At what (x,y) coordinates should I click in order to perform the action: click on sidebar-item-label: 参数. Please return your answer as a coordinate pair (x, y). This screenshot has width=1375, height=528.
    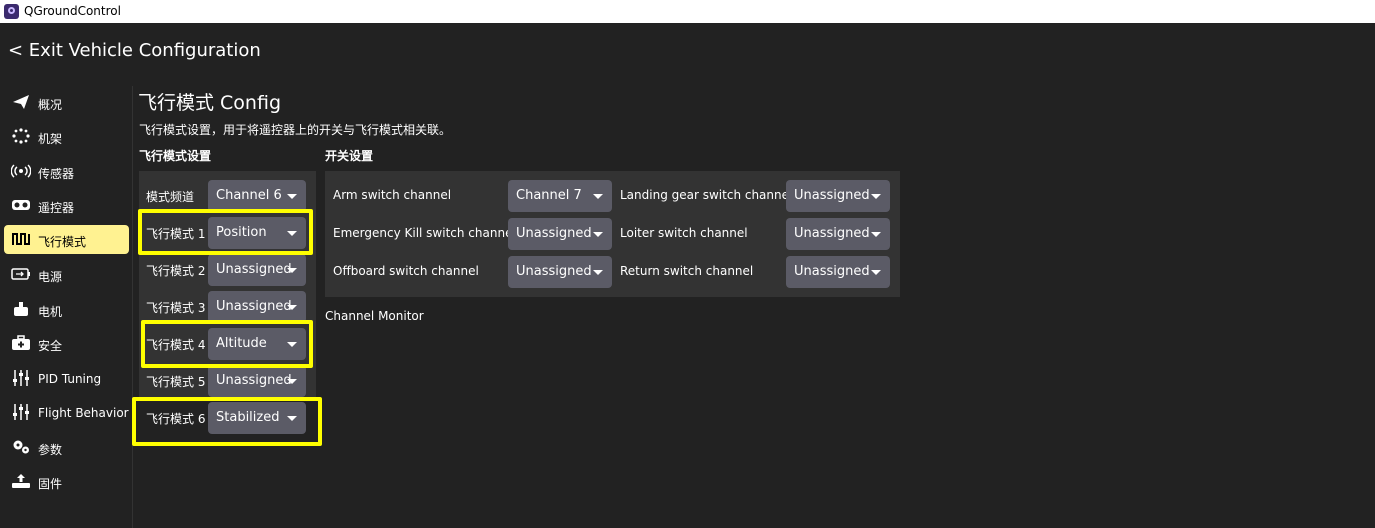
    Looking at the image, I should click on (50, 450).